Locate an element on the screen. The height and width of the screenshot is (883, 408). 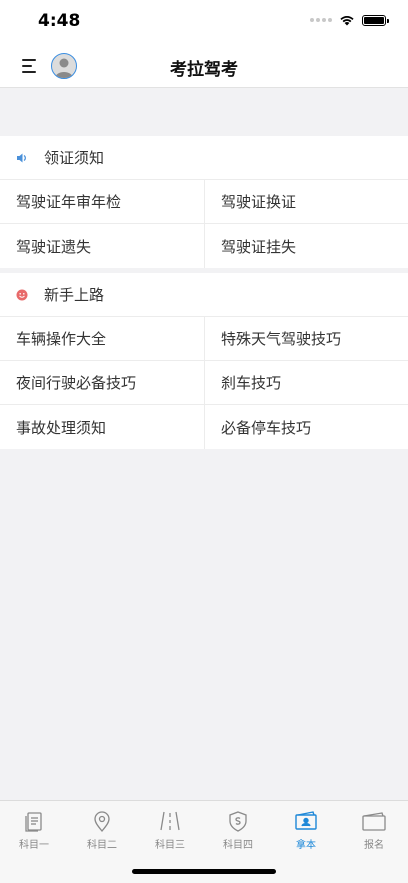
section-title: 新手上路 is located at coordinates (74, 295).